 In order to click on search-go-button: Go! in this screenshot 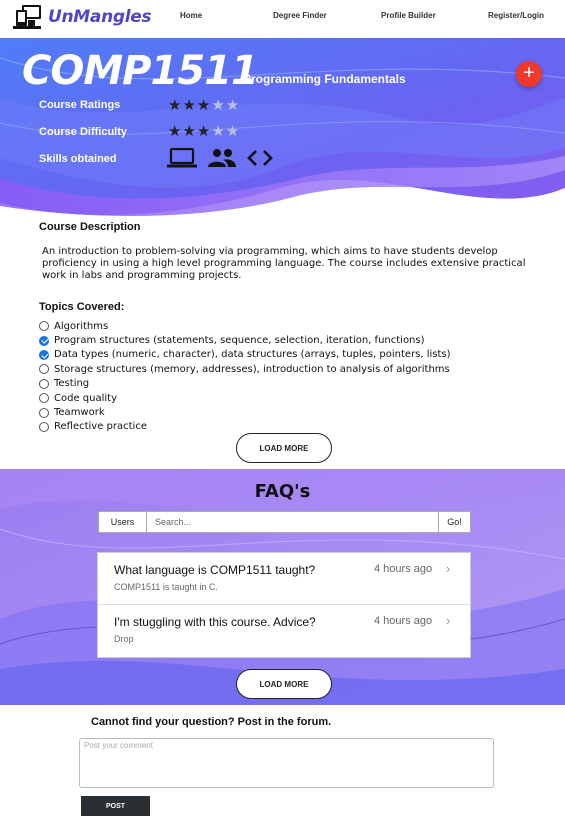, I will do `click(454, 522)`.